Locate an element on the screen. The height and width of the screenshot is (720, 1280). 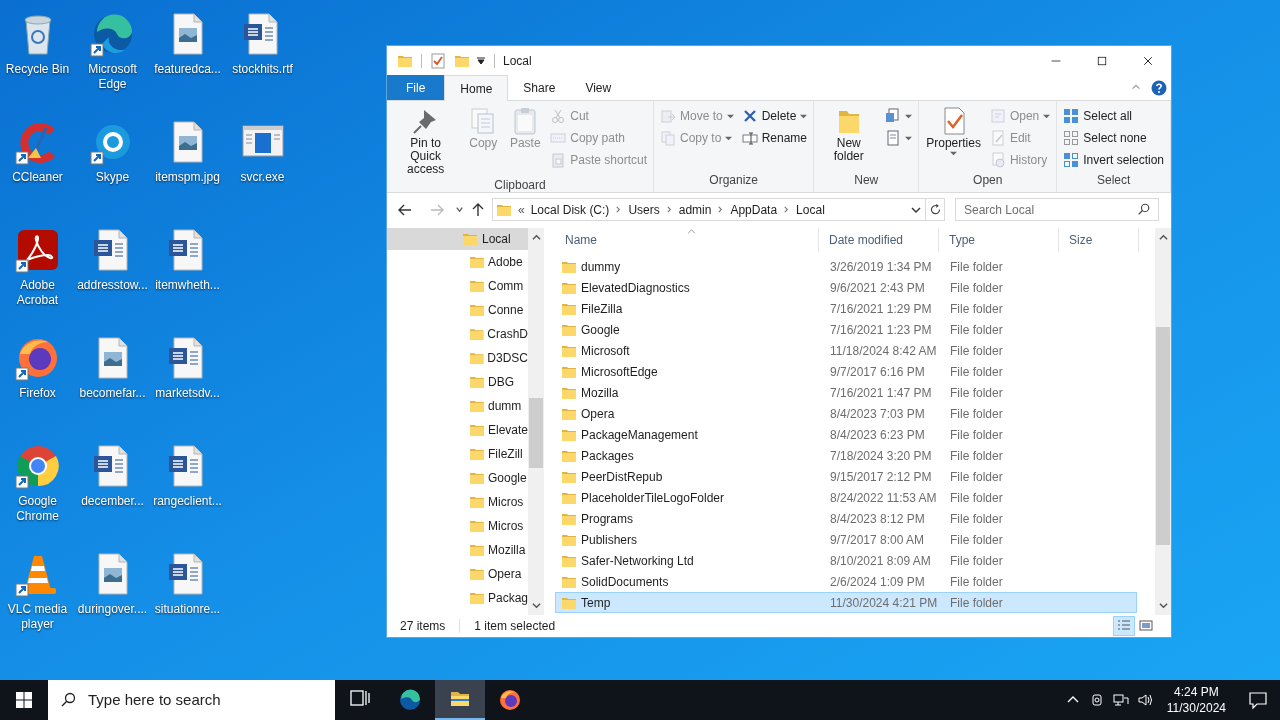
taskbar-app-button is located at coordinates (460, 700).